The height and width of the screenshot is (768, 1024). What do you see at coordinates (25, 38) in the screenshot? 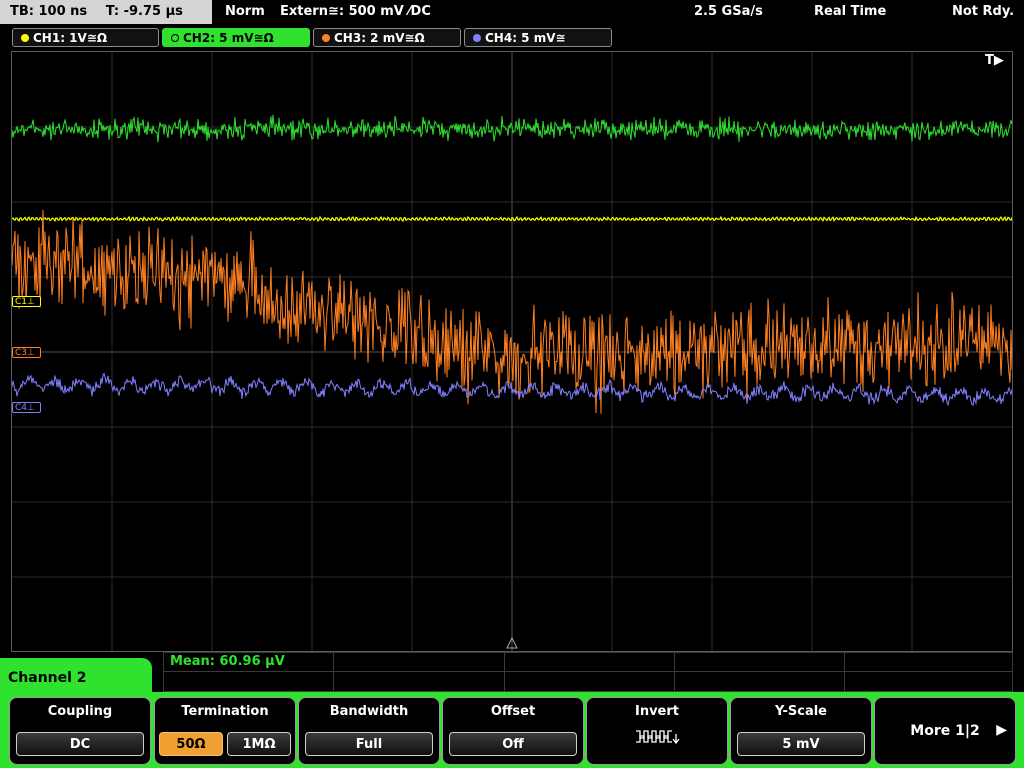
I see `ch1-dot-icon` at bounding box center [25, 38].